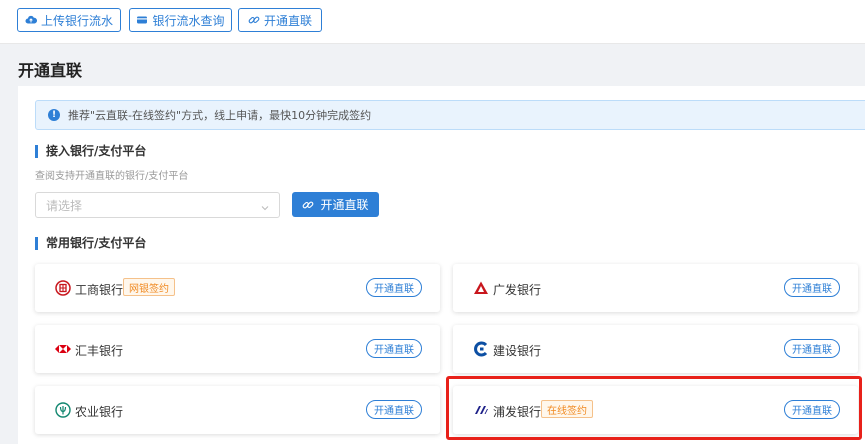 Image resolution: width=865 pixels, height=444 pixels. I want to click on cloud-upload-icon, so click(31, 20).